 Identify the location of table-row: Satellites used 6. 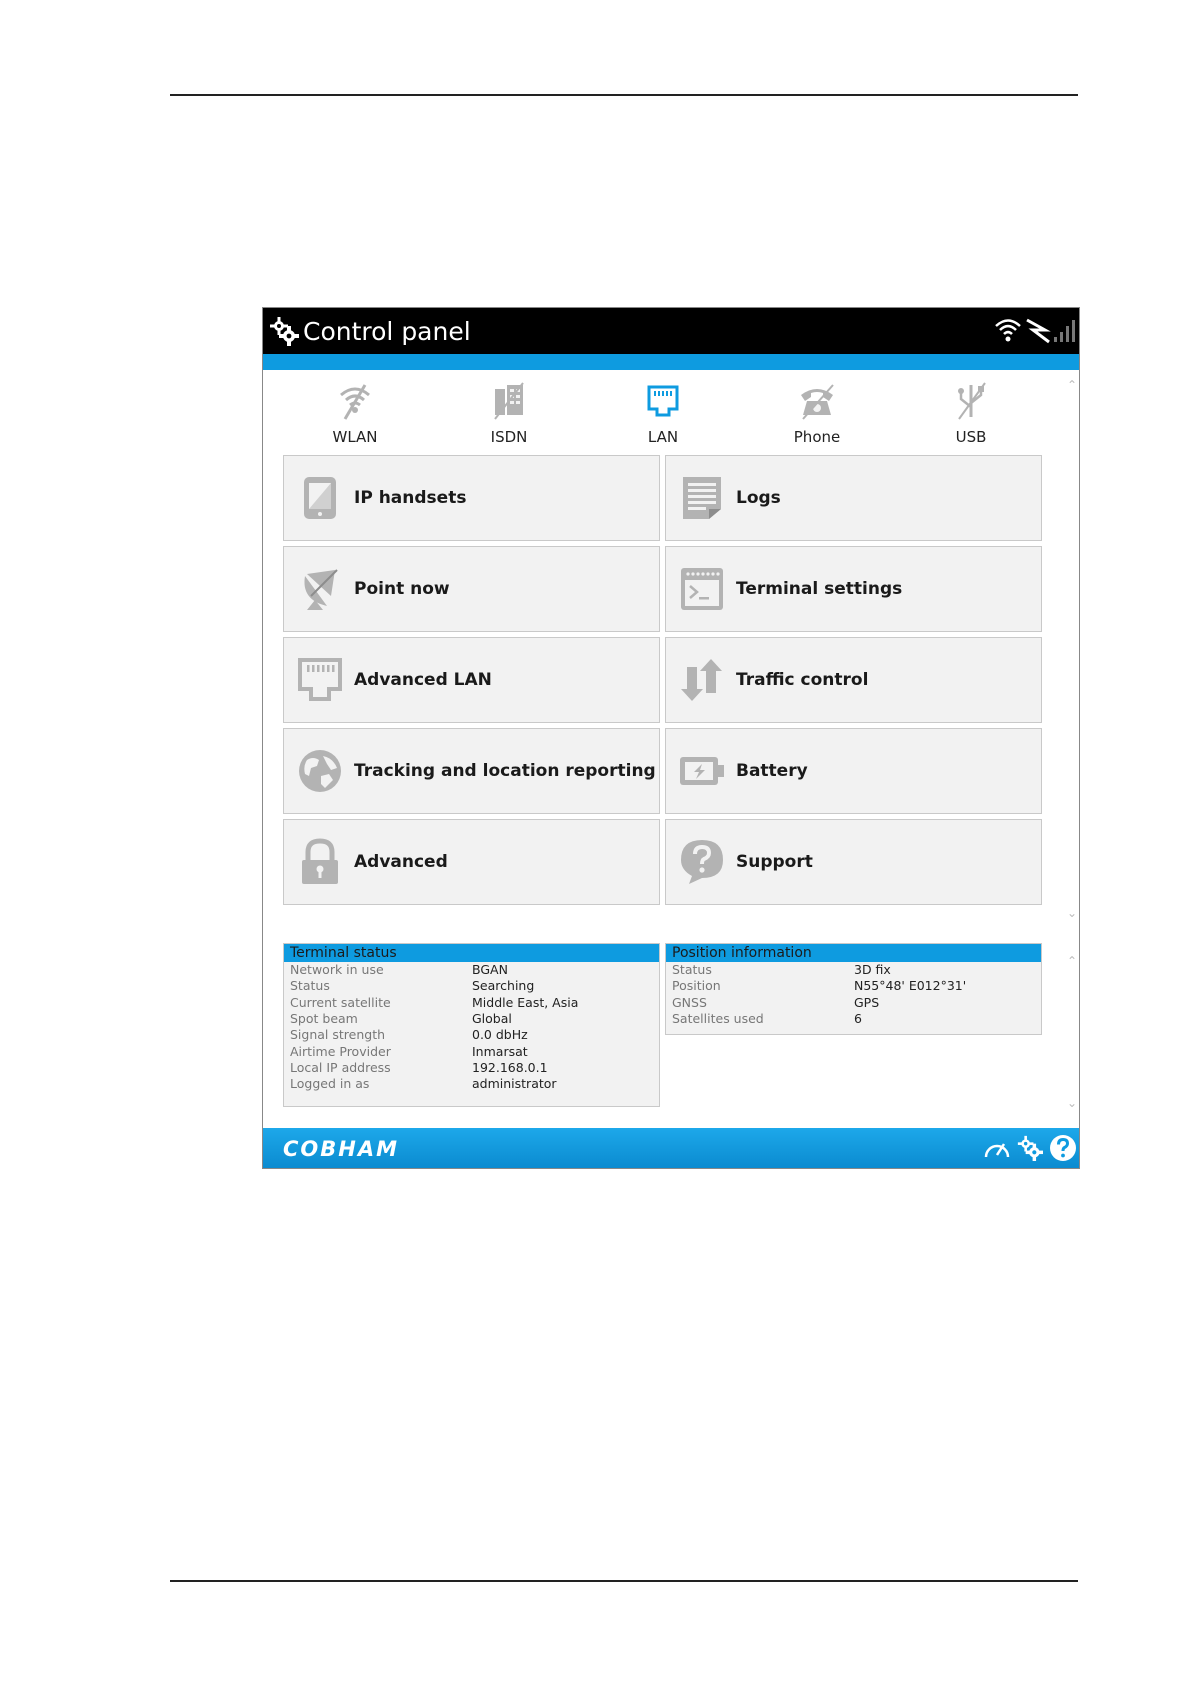
(819, 1019).